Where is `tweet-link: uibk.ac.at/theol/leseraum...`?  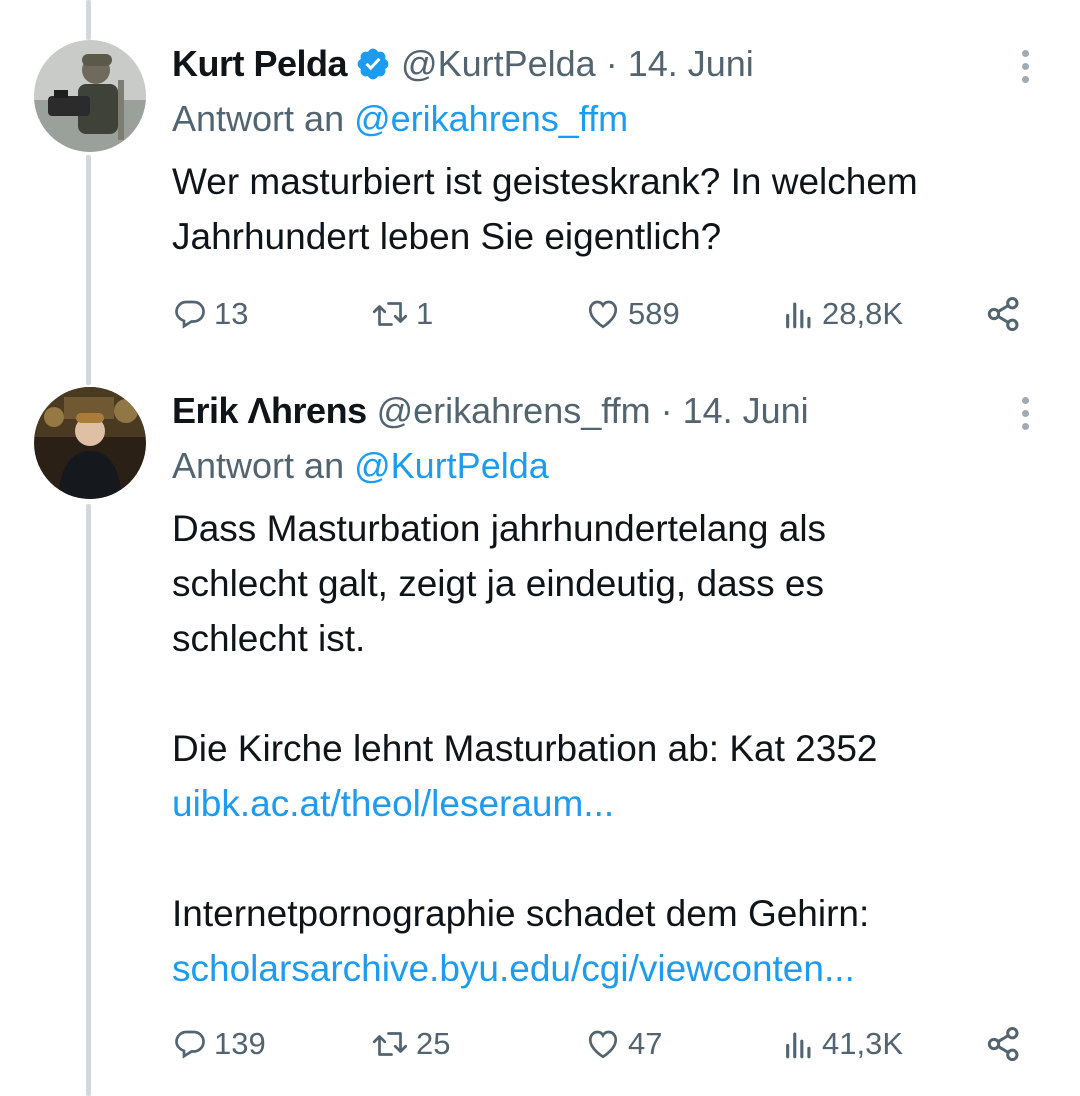
tweet-link: uibk.ac.at/theol/leseraum... is located at coordinates (612, 803).